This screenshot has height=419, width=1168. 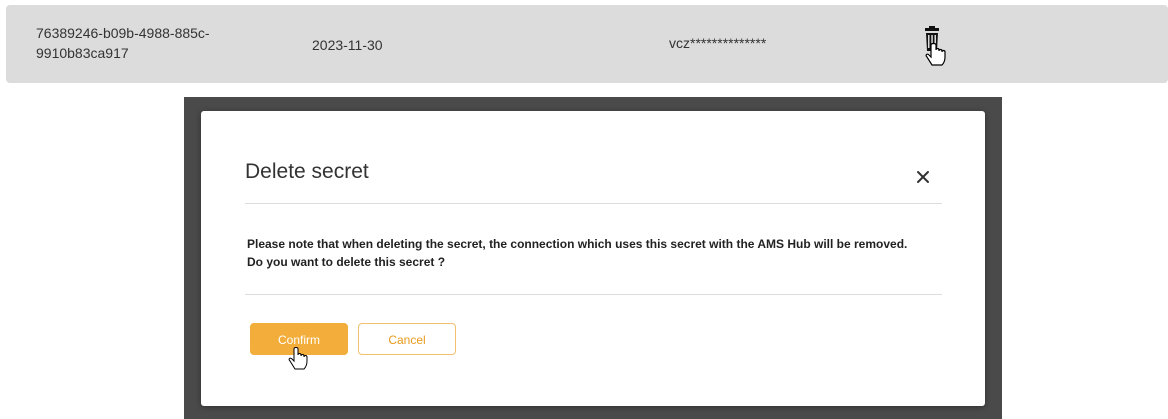 I want to click on cancel-button: Cancel, so click(x=407, y=339).